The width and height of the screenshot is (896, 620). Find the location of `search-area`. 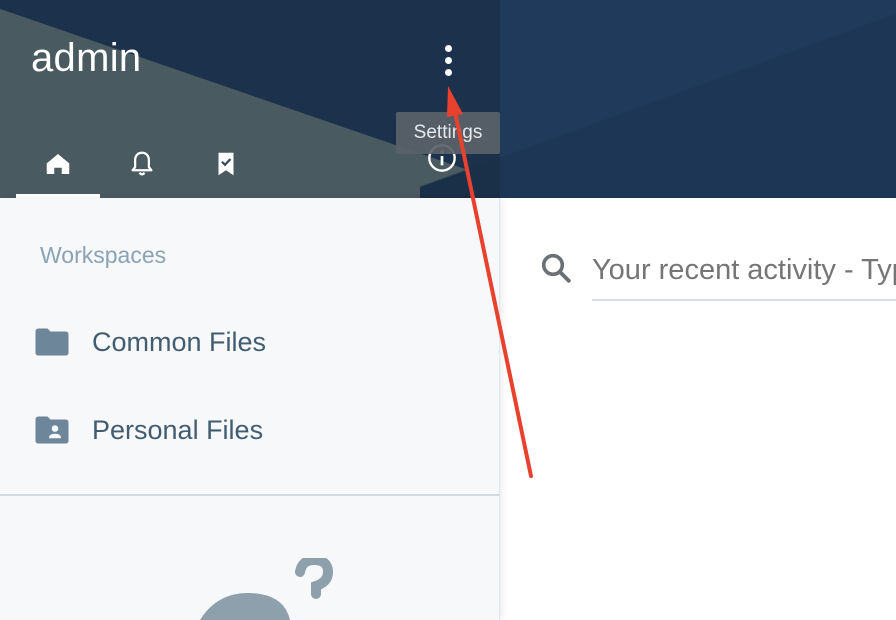

search-area is located at coordinates (698, 258).